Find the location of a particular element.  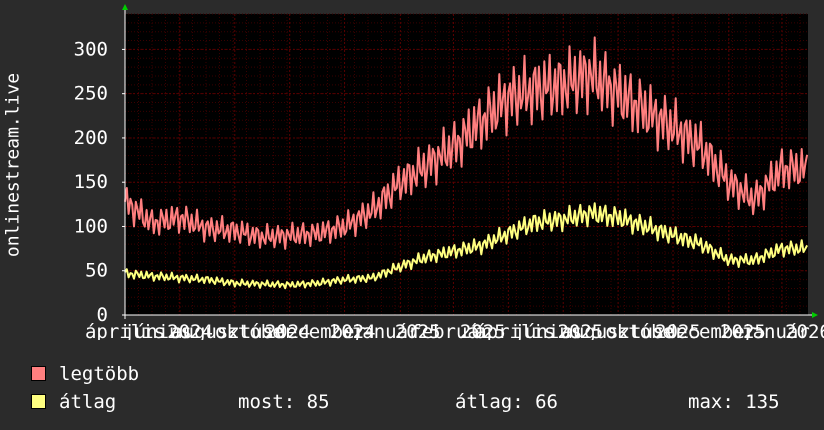

y-axis-title: onlinestream.live is located at coordinates (13, 170).